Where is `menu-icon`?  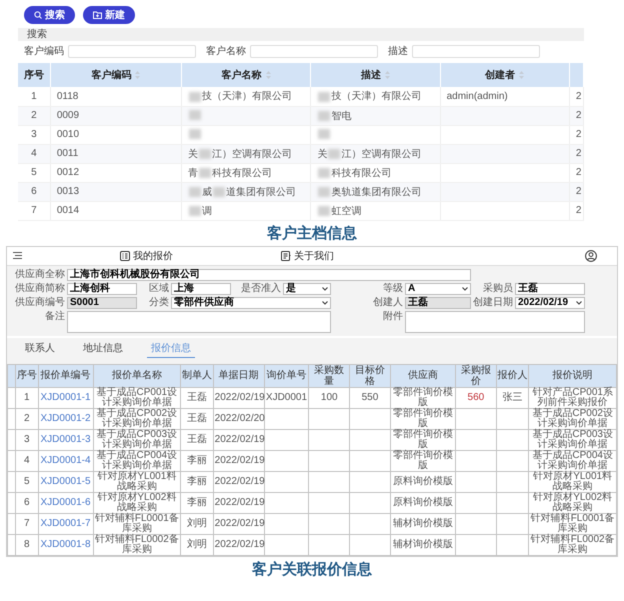
menu-icon is located at coordinates (17, 255).